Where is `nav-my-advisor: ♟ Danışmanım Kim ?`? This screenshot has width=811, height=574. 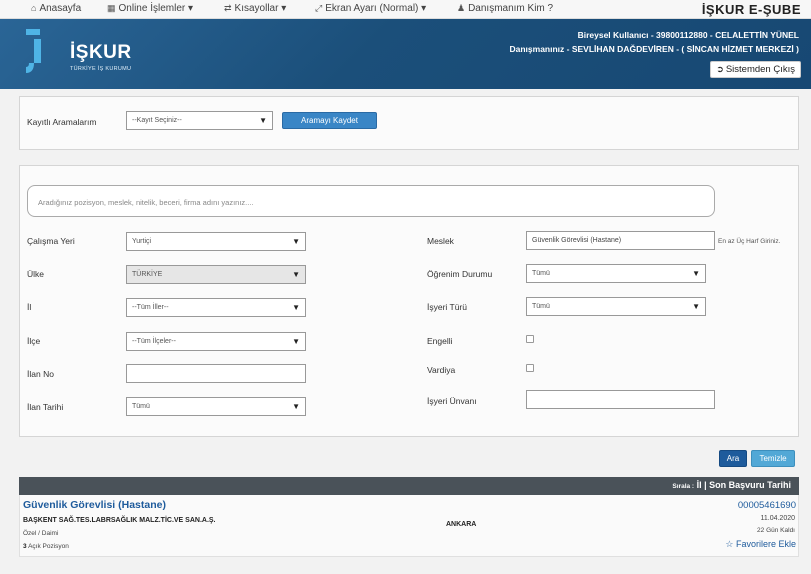 nav-my-advisor: ♟ Danışmanım Kim ? is located at coordinates (505, 8).